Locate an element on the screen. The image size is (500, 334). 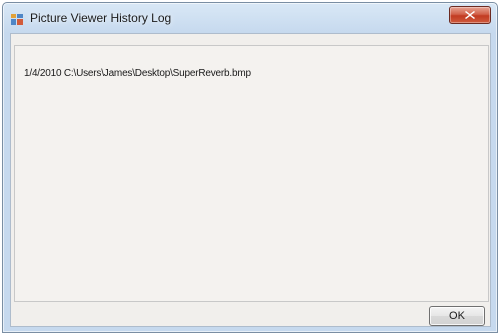
ok-button: OK is located at coordinates (457, 316).